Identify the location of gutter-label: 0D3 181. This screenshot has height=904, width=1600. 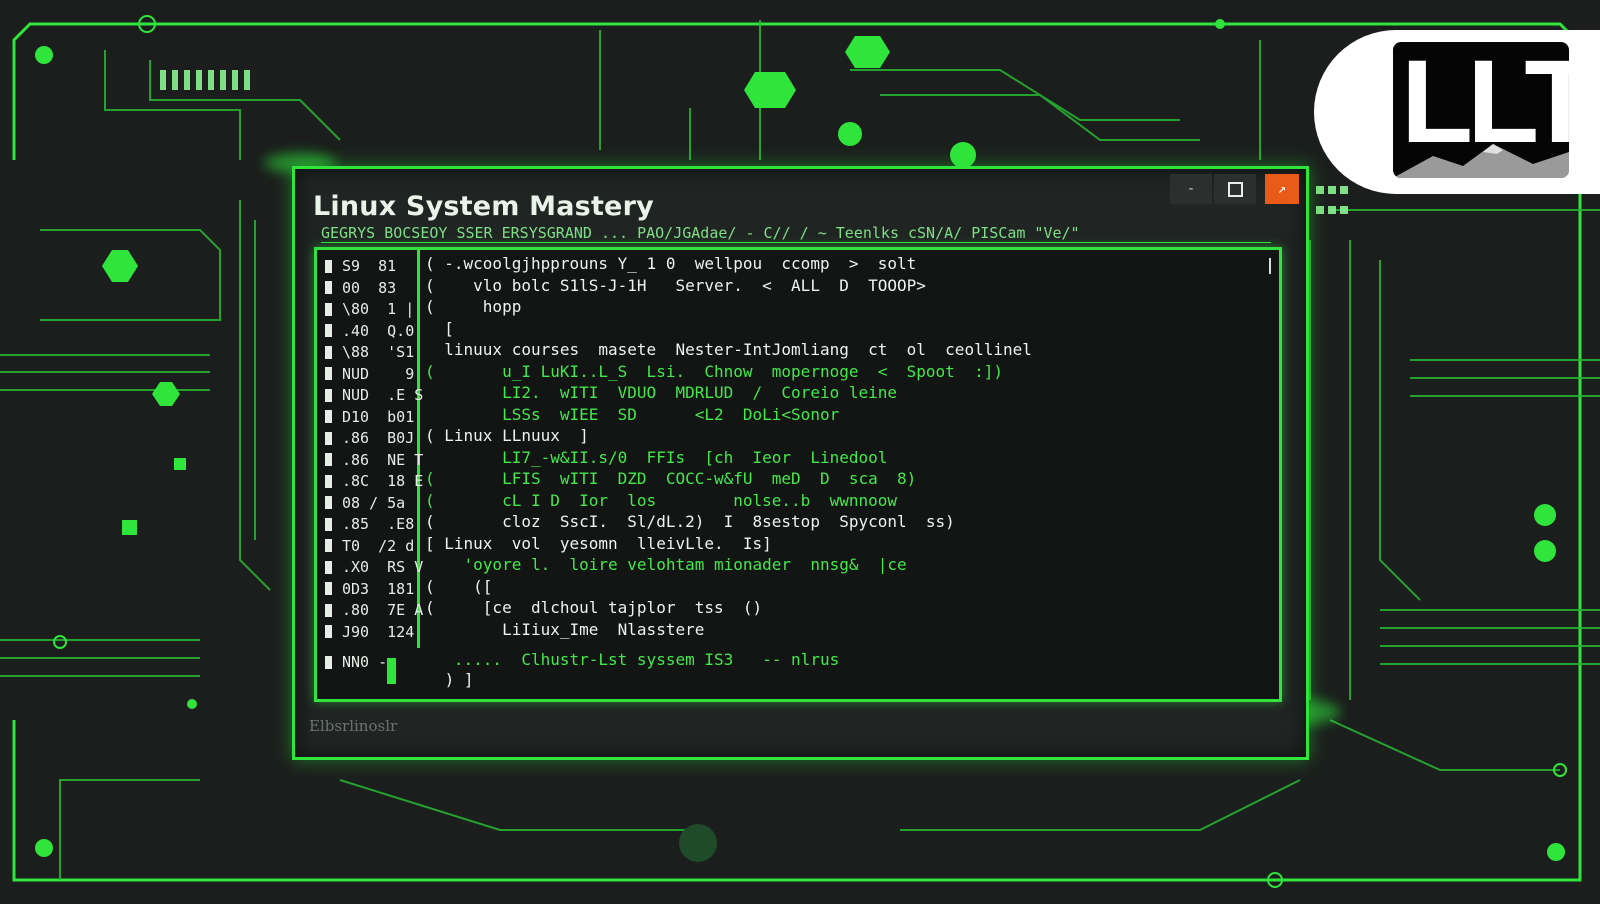
(378, 588).